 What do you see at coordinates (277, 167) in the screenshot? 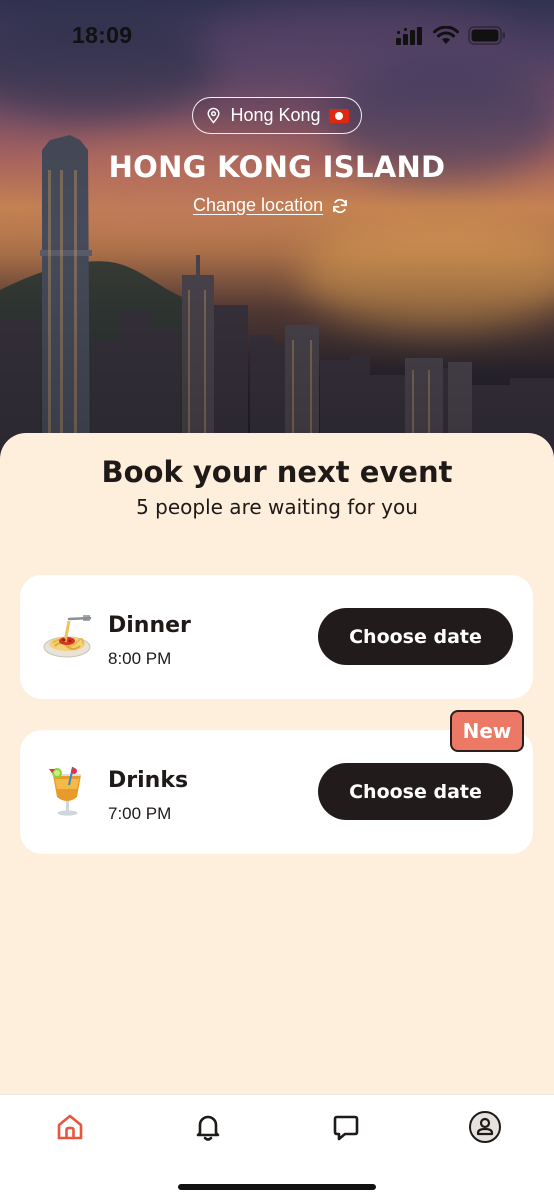
I see `region-title: HONG KONG ISLAND` at bounding box center [277, 167].